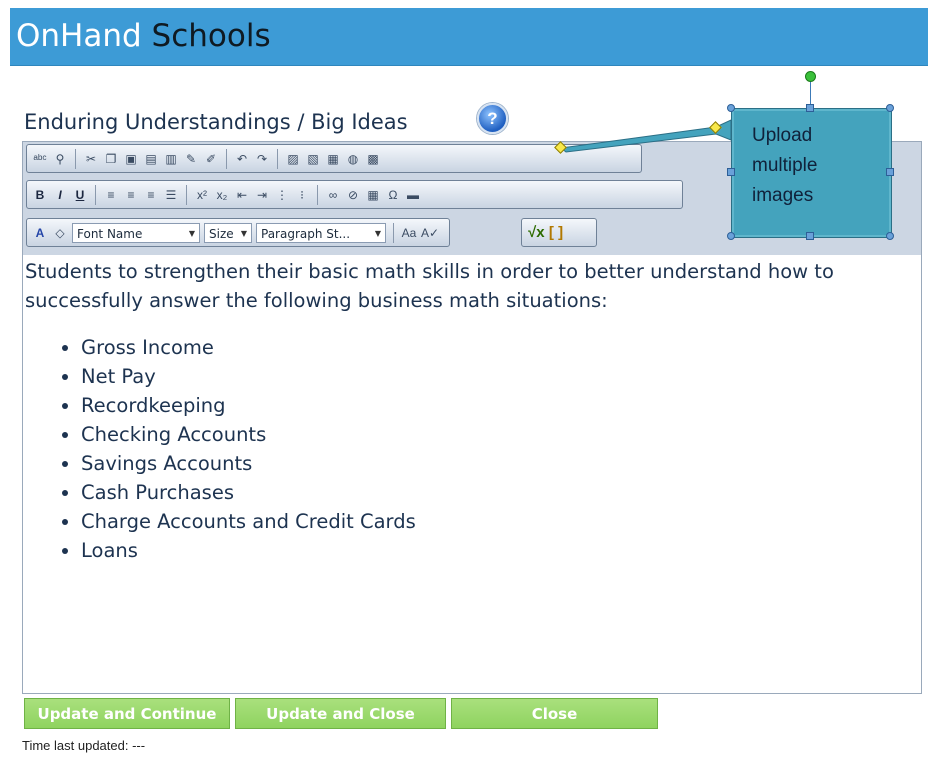  I want to click on spell-tool-icon: A✓, so click(430, 233).